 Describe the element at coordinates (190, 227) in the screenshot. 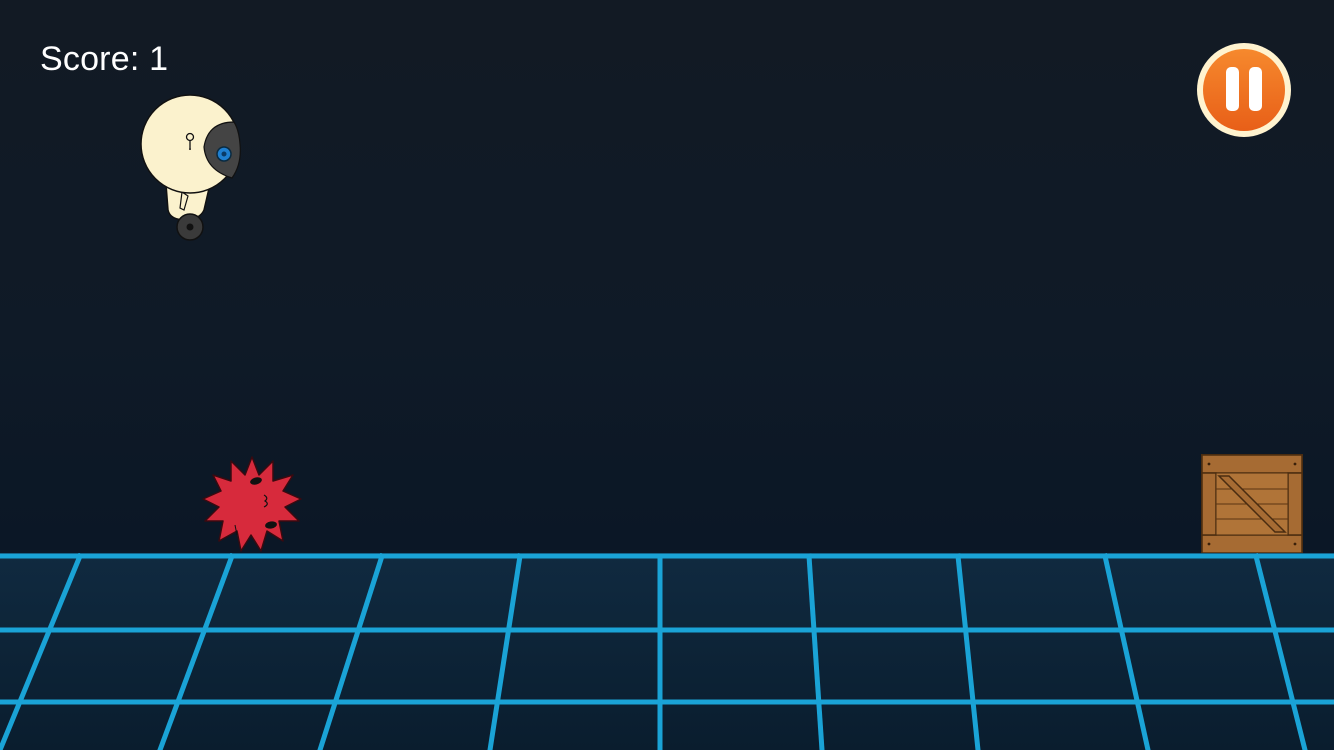

I see `robot-wheel` at that location.